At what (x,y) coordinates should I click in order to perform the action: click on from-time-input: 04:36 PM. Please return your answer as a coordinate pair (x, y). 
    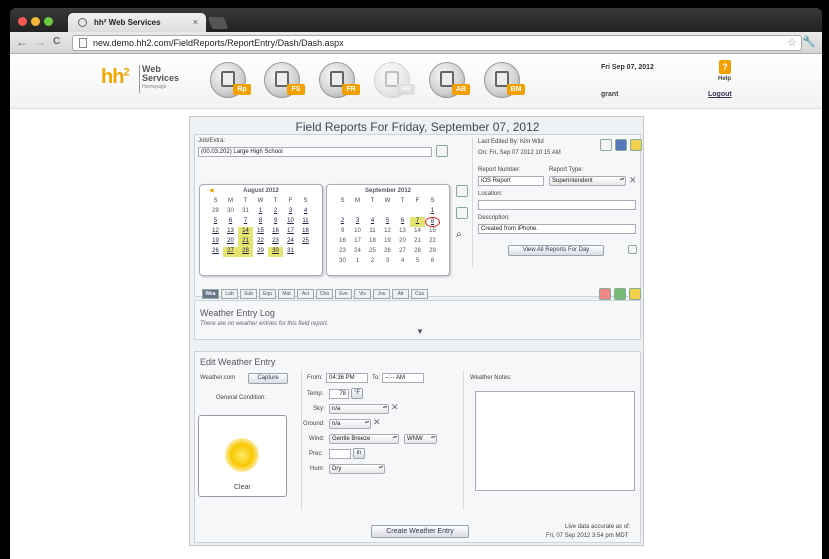
    Looking at the image, I should click on (347, 378).